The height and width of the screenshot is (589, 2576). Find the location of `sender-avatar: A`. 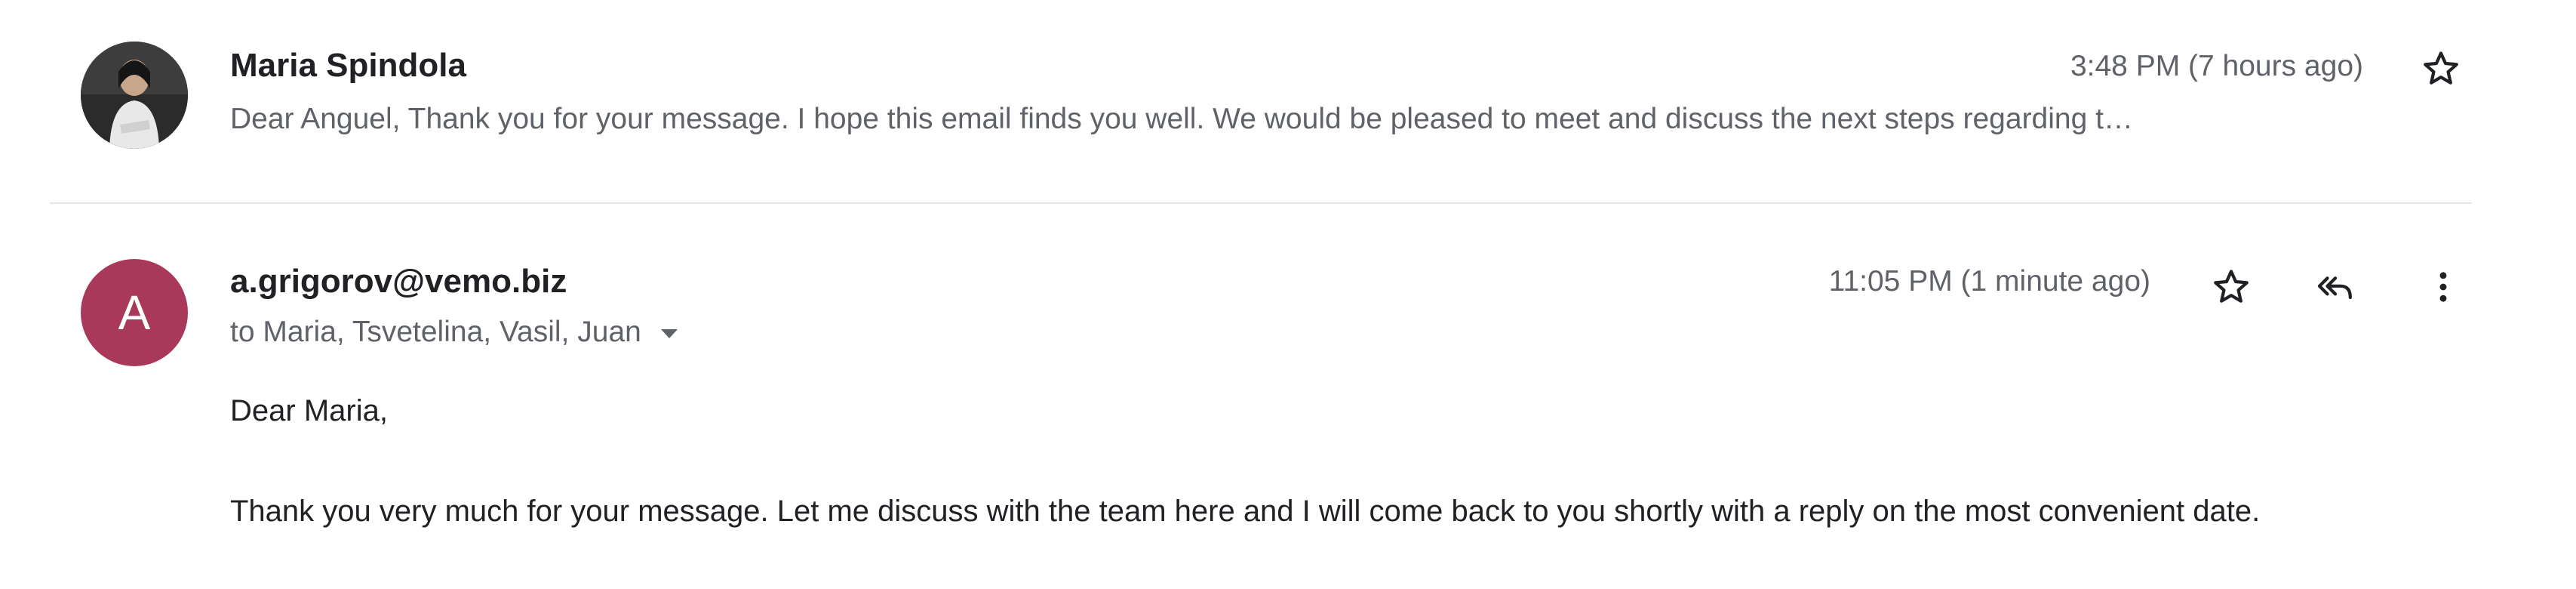

sender-avatar: A is located at coordinates (134, 312).